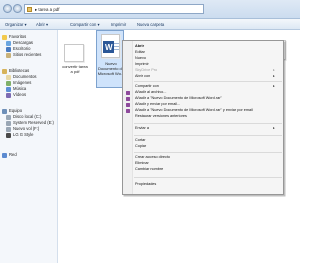 This screenshot has height=263, width=320. I want to click on menu-properties: Propiedades, so click(145, 184).